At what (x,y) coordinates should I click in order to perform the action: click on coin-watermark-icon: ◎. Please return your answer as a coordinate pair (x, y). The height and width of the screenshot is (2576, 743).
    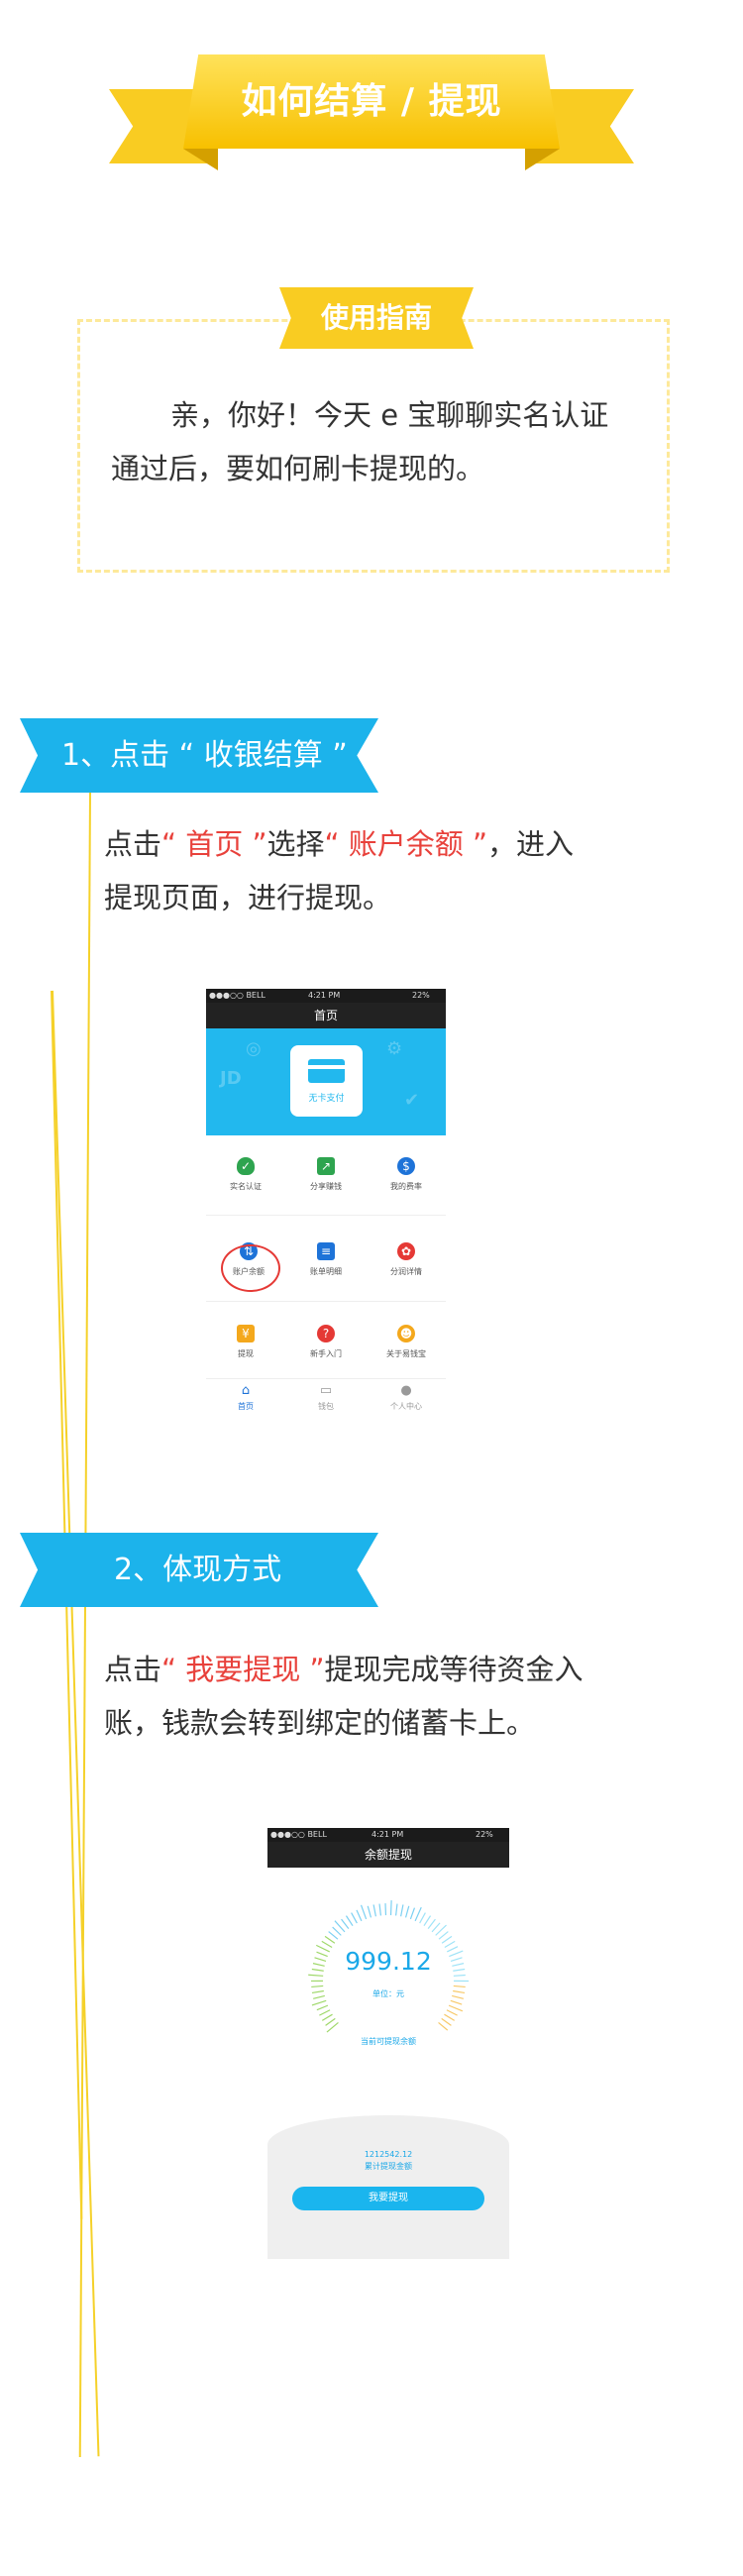
    Looking at the image, I should click on (254, 1048).